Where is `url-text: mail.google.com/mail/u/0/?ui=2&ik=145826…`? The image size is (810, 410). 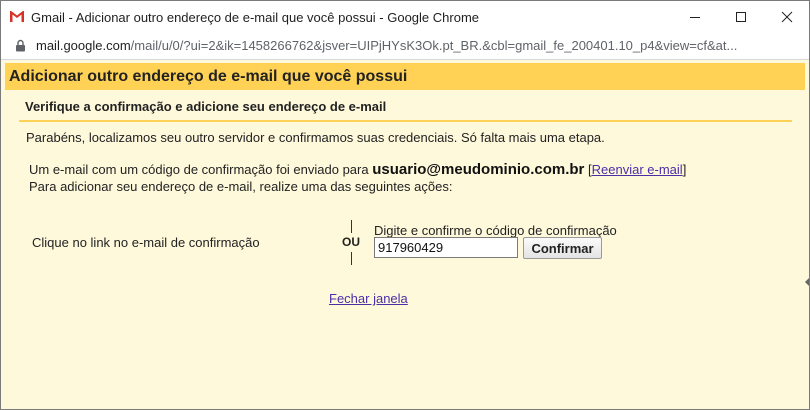
url-text: mail.google.com/mail/u/0/?ui=2&ik=145826… is located at coordinates (418, 45).